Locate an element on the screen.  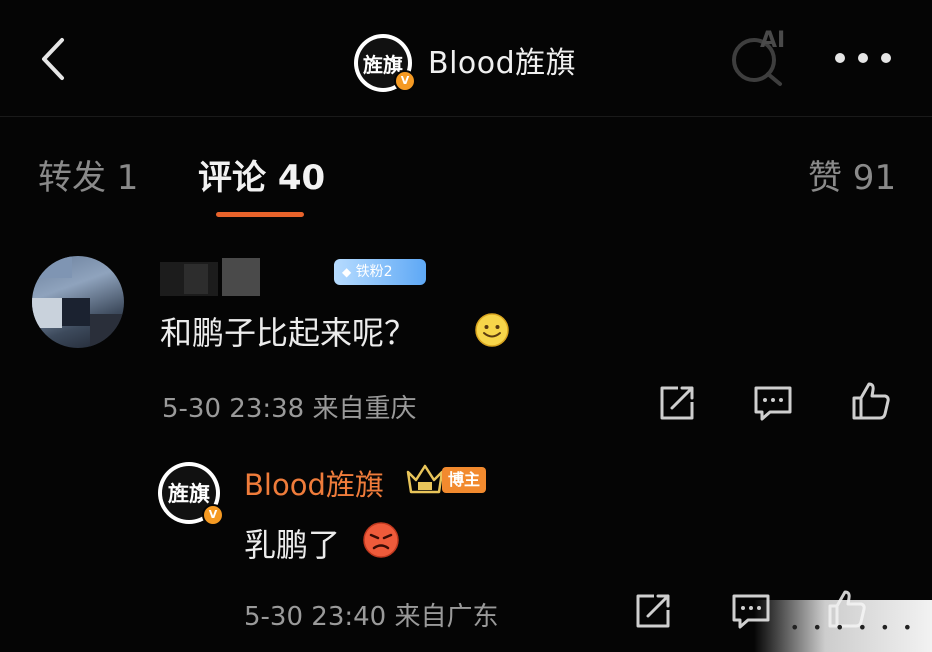
fan-level-badge: ◆ 铁粉2 is located at coordinates (380, 272).